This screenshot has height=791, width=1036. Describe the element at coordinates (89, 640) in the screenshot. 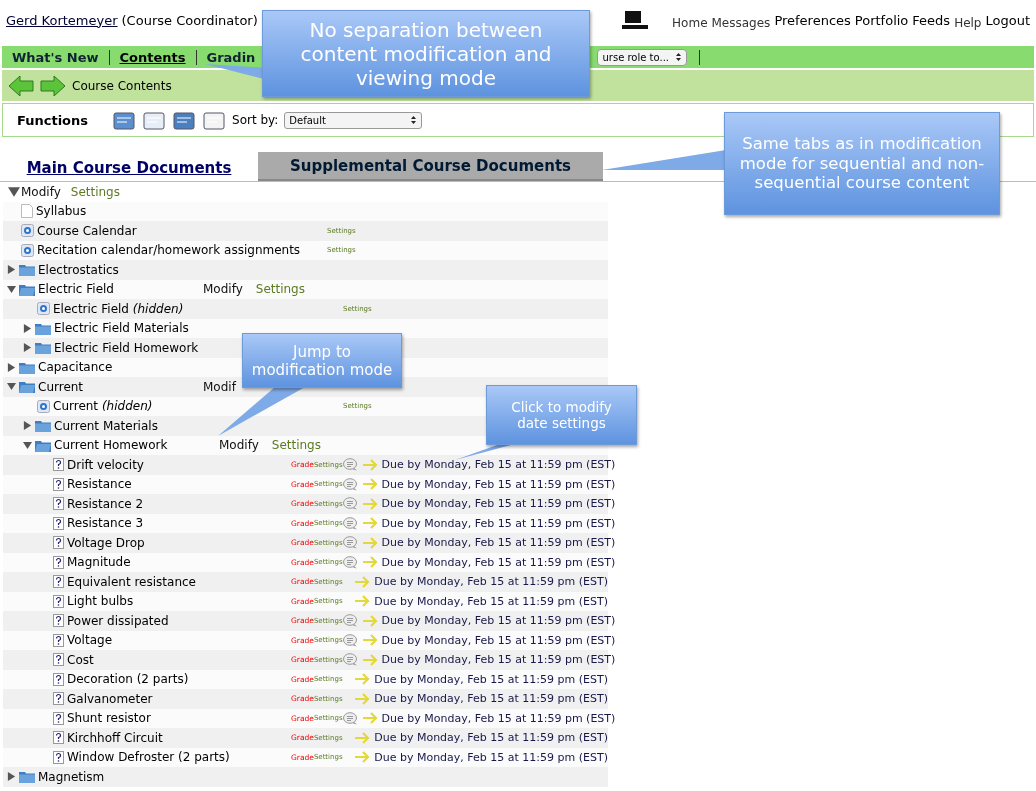

I see `problem-title: Voltage` at that location.